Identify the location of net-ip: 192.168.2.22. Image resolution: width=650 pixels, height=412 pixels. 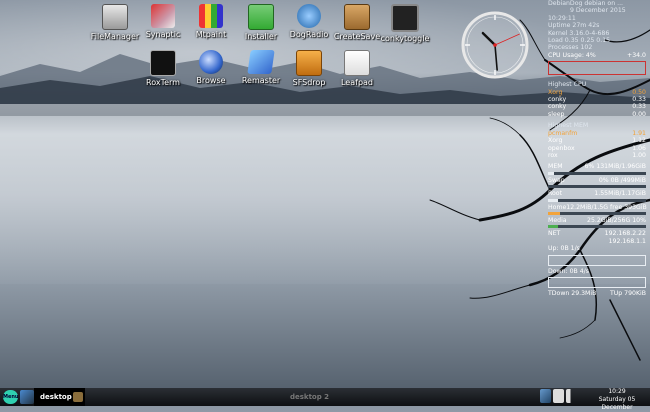
(625, 234).